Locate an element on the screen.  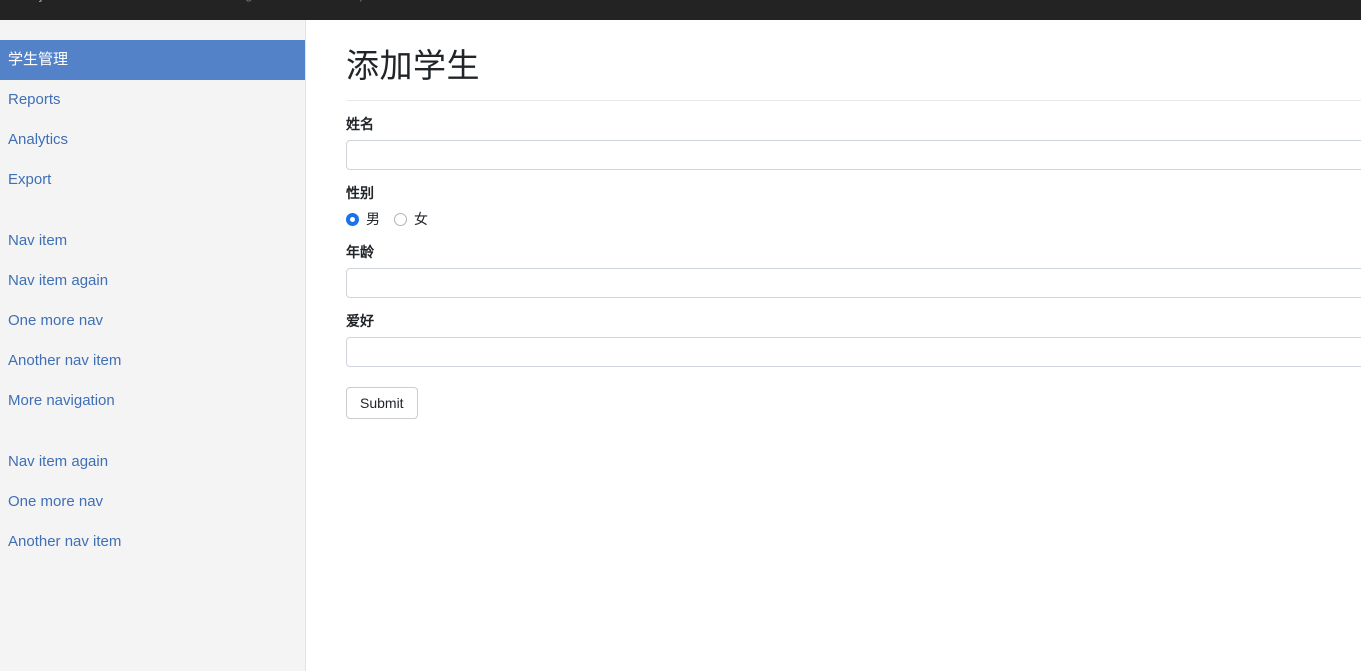
radio-unselected-icon is located at coordinates (400, 219).